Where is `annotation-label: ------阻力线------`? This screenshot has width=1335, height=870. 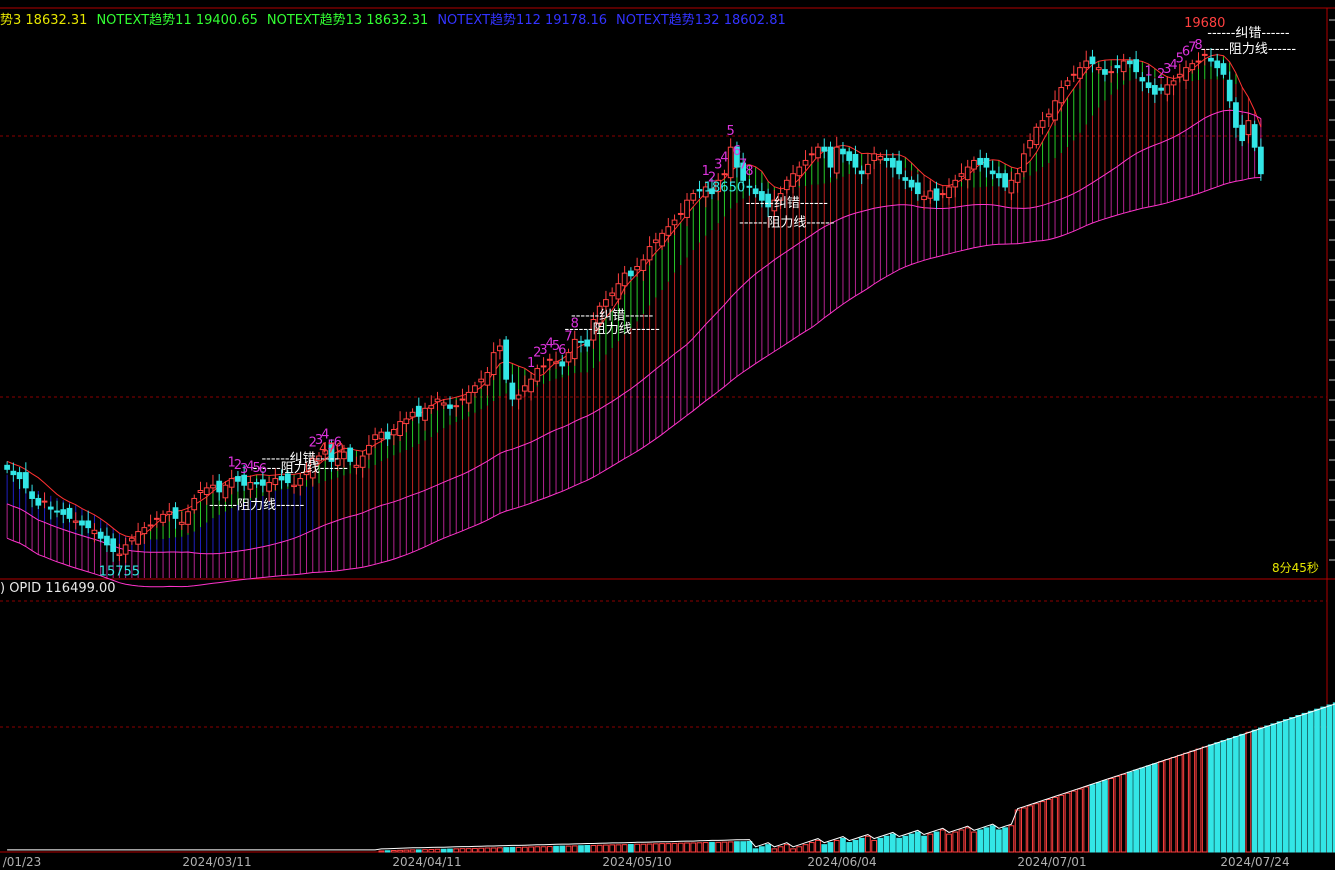
annotation-label: ------阻力线------ is located at coordinates (787, 223).